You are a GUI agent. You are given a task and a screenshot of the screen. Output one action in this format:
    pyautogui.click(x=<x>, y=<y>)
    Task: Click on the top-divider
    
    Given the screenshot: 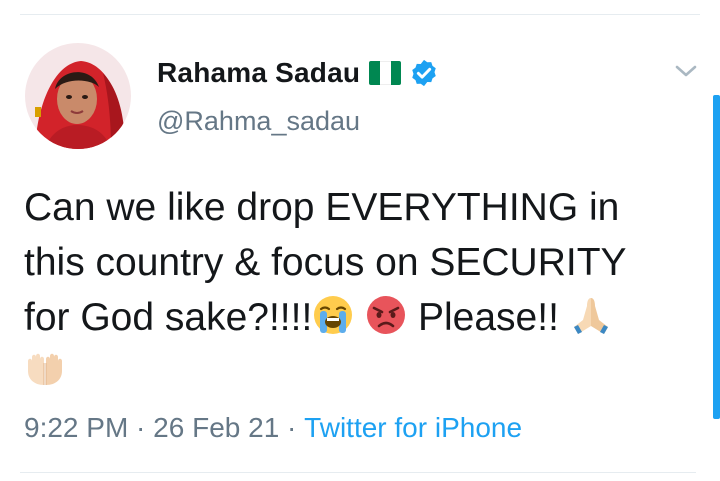 What is the action you would take?
    pyautogui.click(x=360, y=14)
    